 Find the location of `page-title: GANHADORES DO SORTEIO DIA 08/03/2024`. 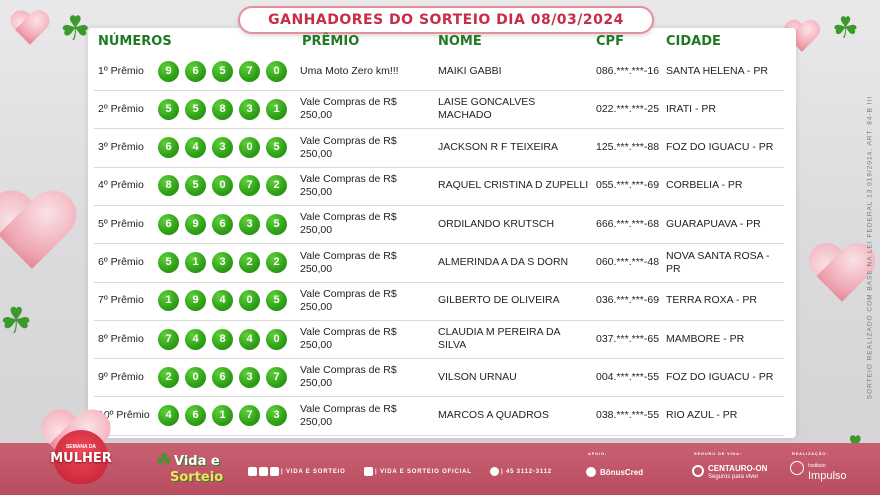

page-title: GANHADORES DO SORTEIO DIA 08/03/2024 is located at coordinates (446, 20).